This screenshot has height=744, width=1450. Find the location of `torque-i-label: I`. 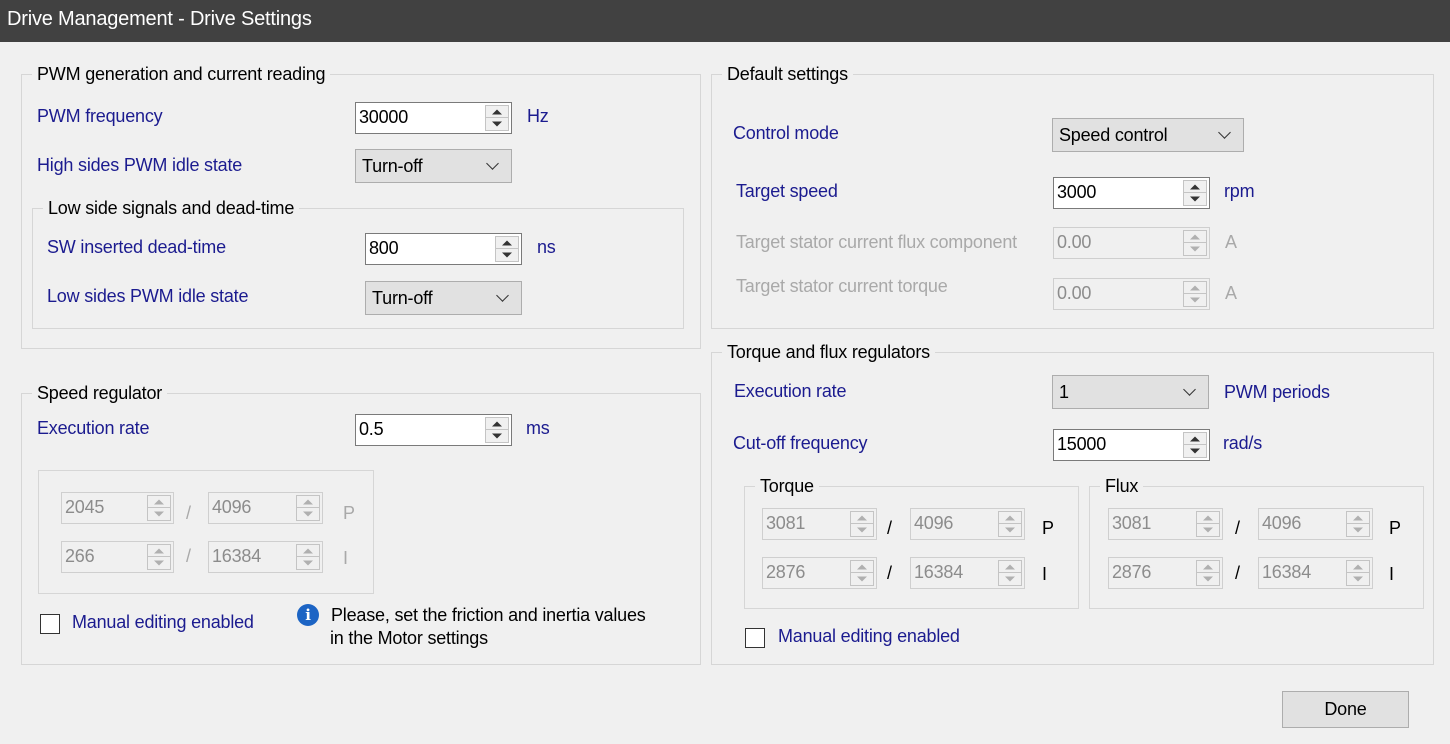

torque-i-label: I is located at coordinates (1044, 574).